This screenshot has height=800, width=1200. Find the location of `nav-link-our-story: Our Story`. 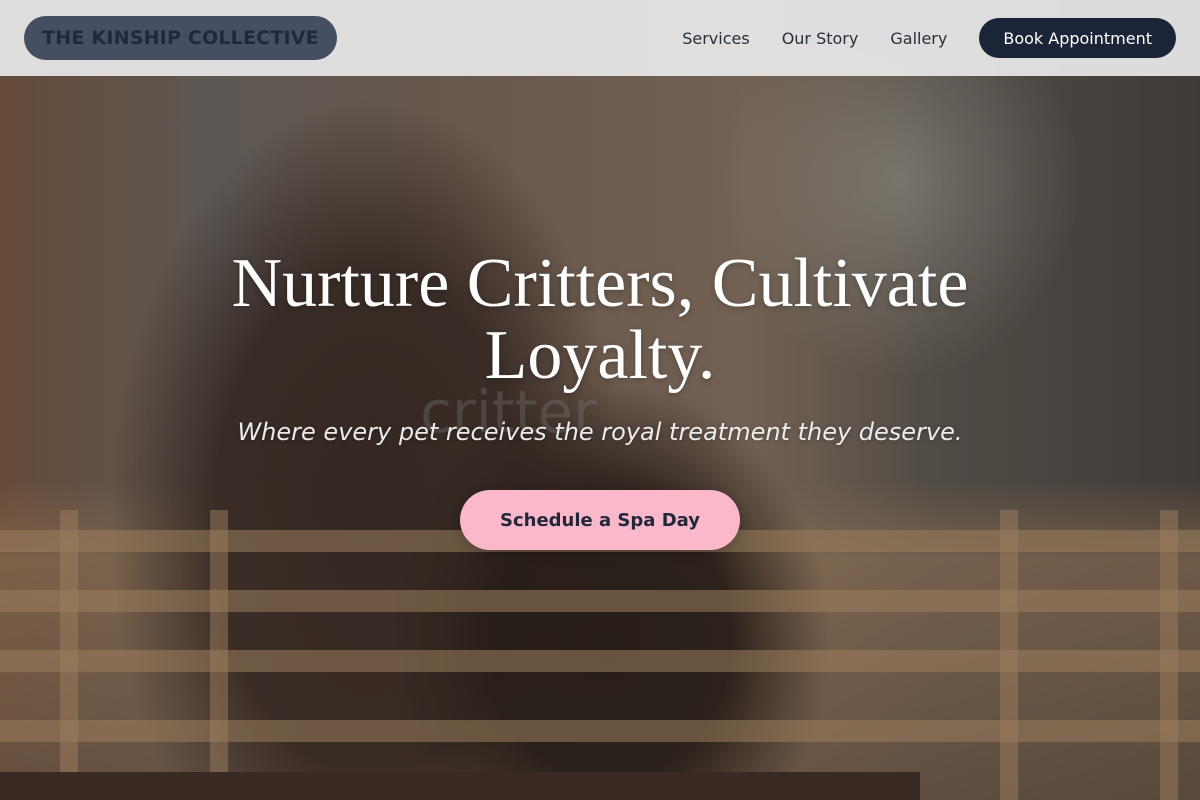

nav-link-our-story: Our Story is located at coordinates (820, 38).